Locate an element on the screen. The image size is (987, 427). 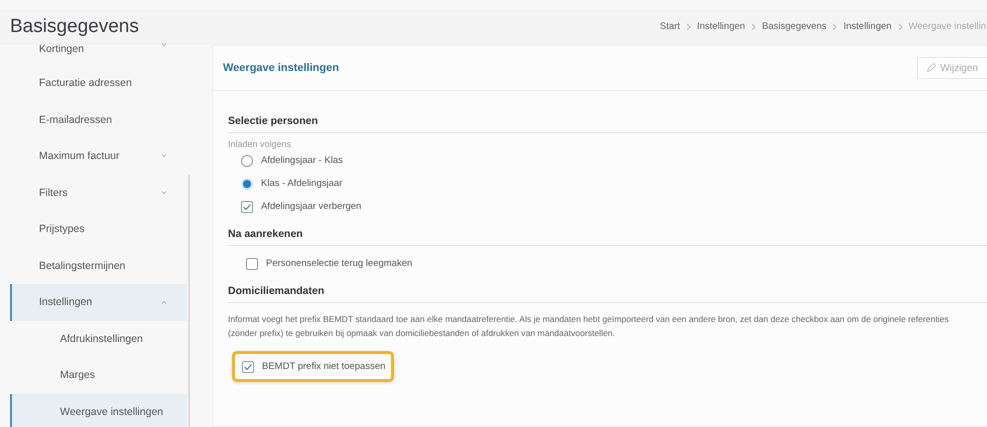
sidebar-item: Instellingen is located at coordinates (98, 302).